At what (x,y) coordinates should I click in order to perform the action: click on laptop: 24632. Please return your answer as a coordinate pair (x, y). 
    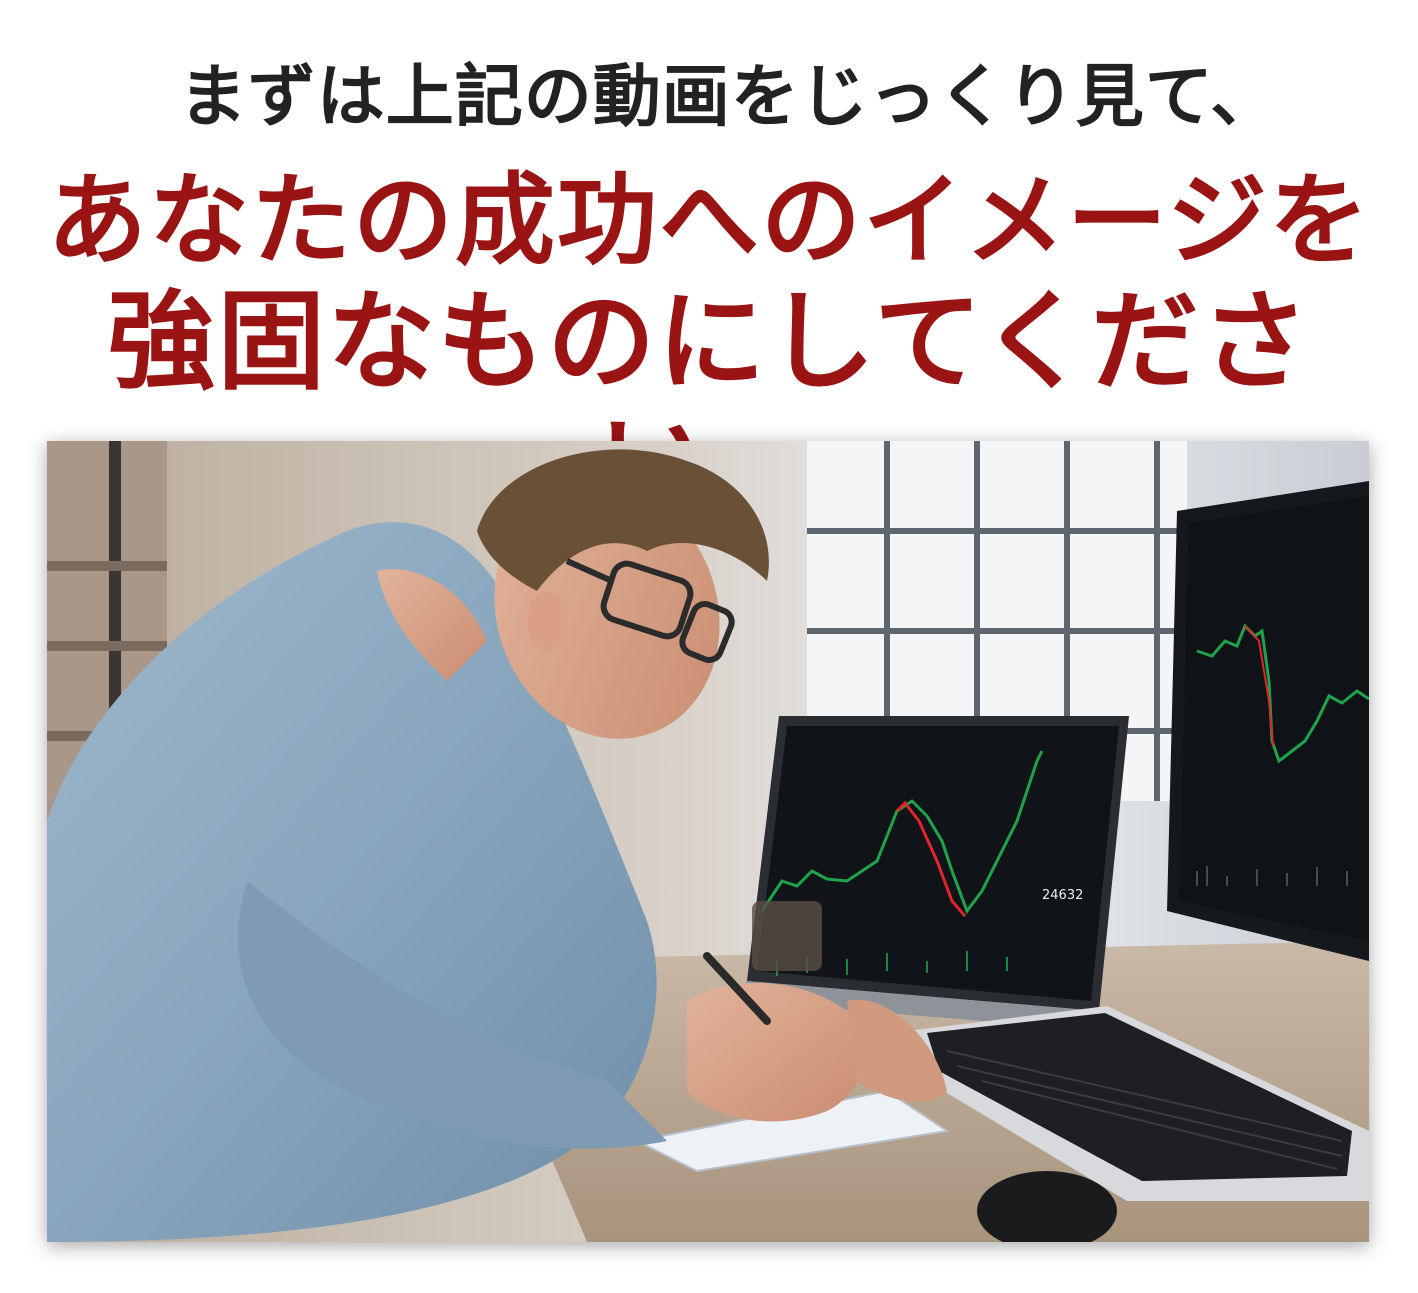
    Looking at the image, I should click on (933, 873).